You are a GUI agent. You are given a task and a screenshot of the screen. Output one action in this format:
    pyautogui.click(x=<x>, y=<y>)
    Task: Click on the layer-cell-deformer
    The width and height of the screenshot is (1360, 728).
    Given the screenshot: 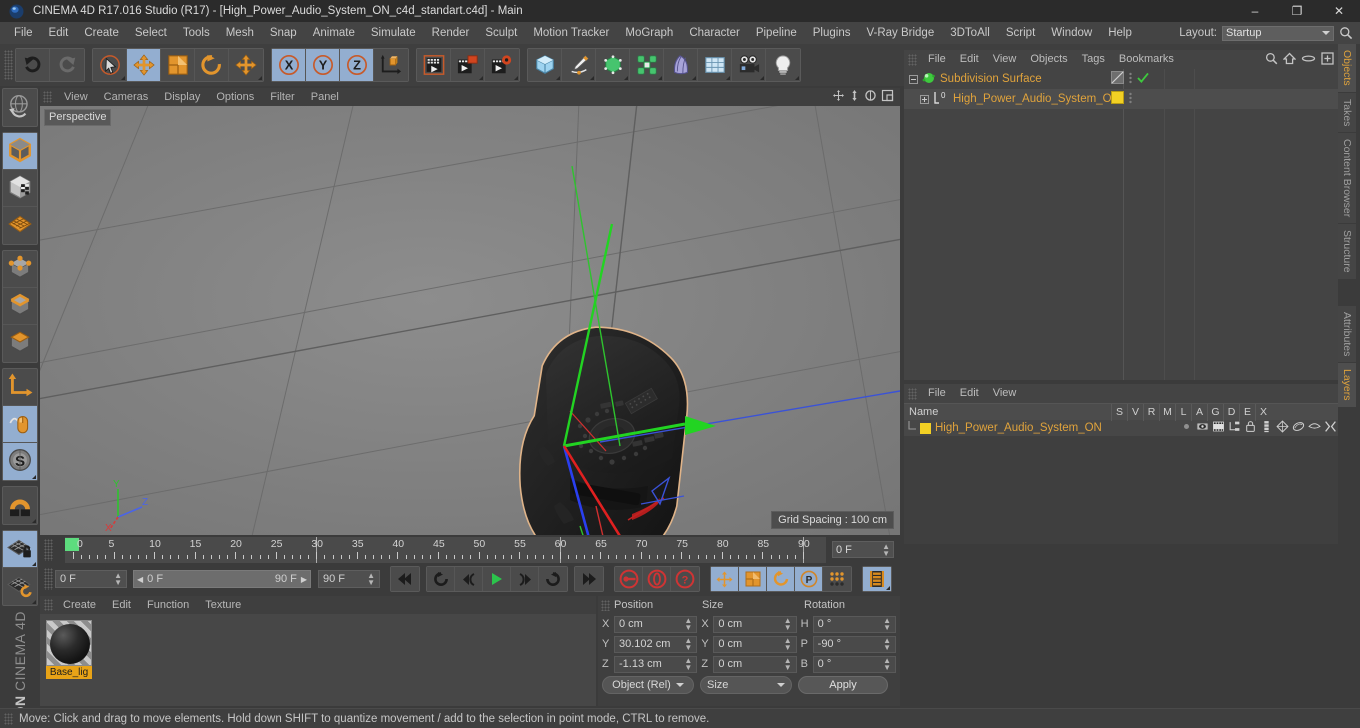 What is the action you would take?
    pyautogui.click(x=1298, y=428)
    